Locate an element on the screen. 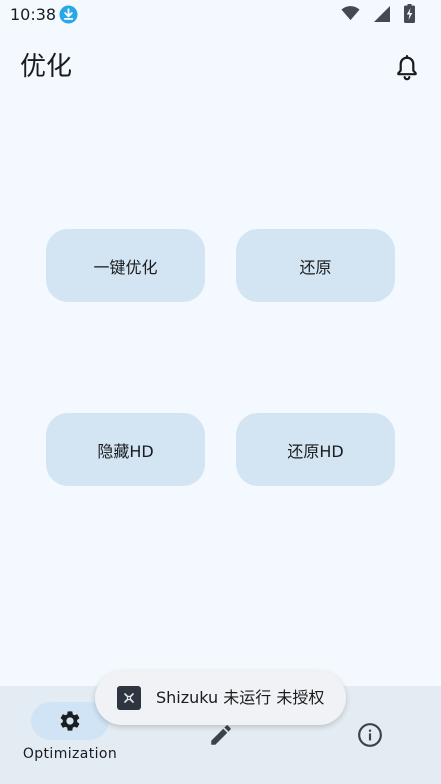 This screenshot has height=784, width=441. gear-icon is located at coordinates (70, 721).